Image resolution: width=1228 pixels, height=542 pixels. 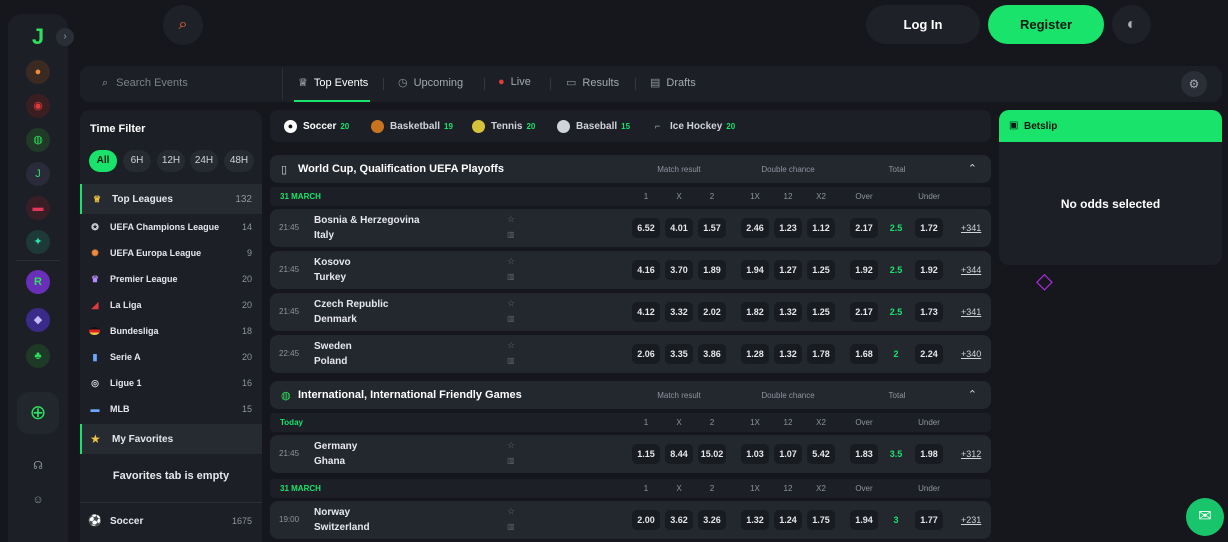 What do you see at coordinates (38, 174) in the screenshot?
I see `brand-games-icon: J` at bounding box center [38, 174].